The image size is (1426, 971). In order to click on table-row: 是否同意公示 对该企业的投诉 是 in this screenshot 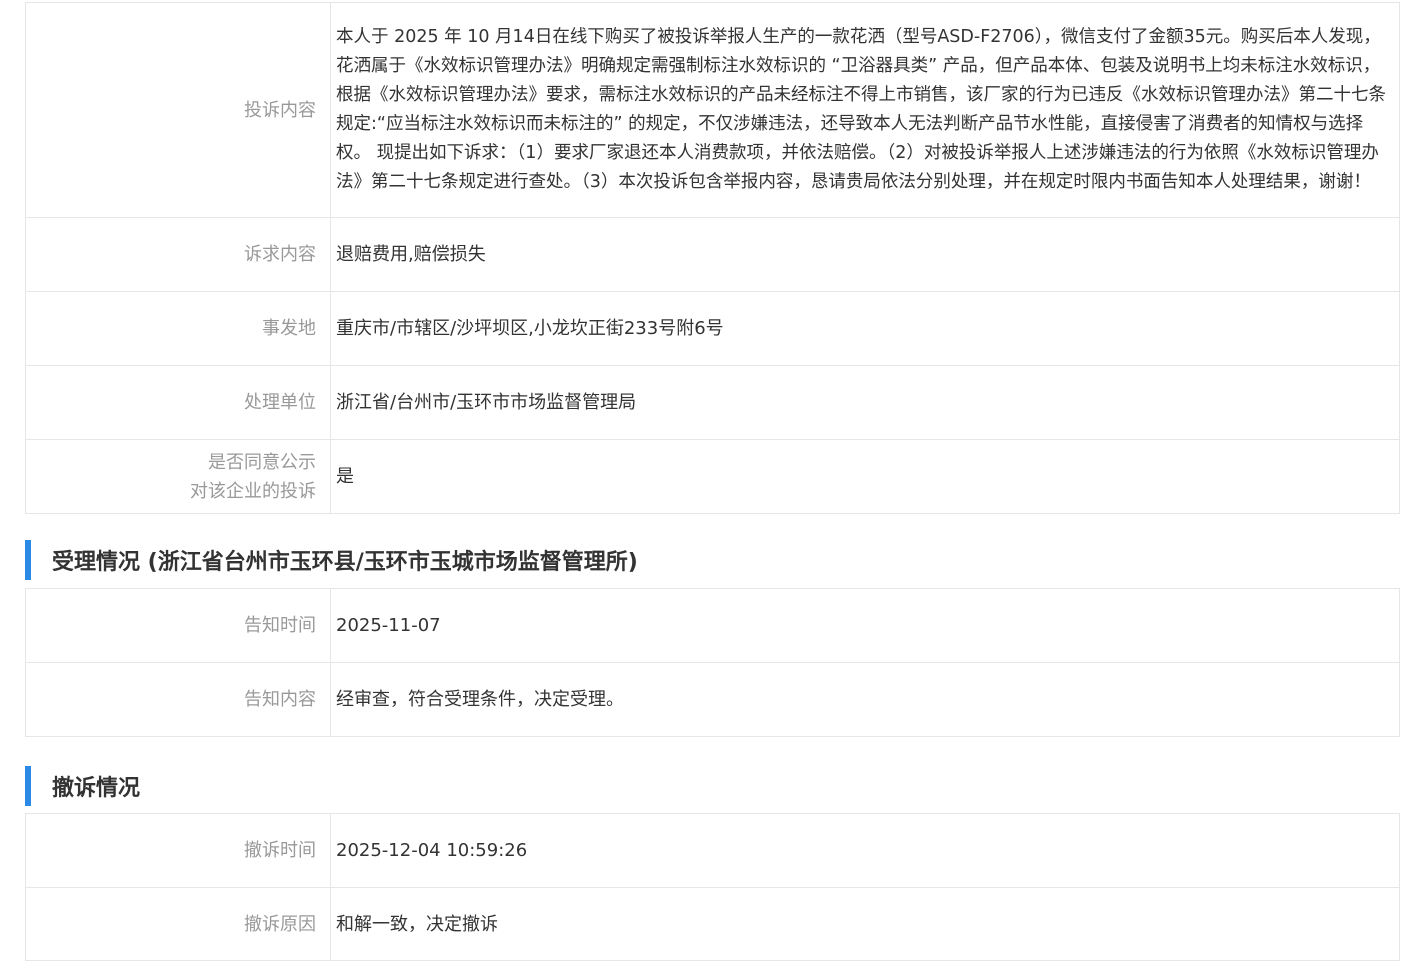, I will do `click(712, 476)`.